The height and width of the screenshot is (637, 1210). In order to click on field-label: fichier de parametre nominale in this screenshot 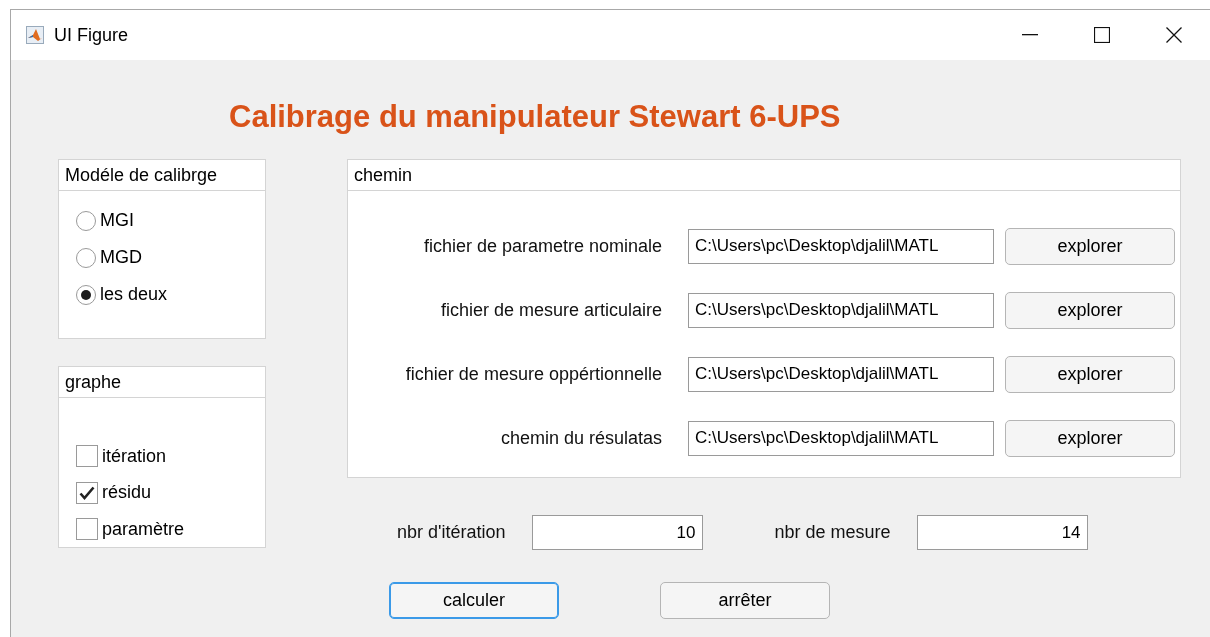, I will do `click(542, 246)`.